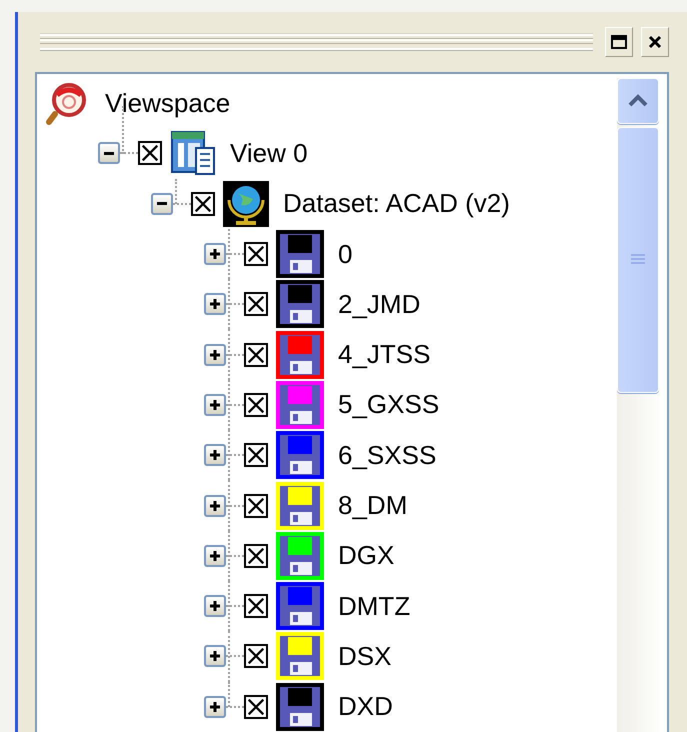 The height and width of the screenshot is (732, 687). I want to click on tree-item: DSX, so click(365, 656).